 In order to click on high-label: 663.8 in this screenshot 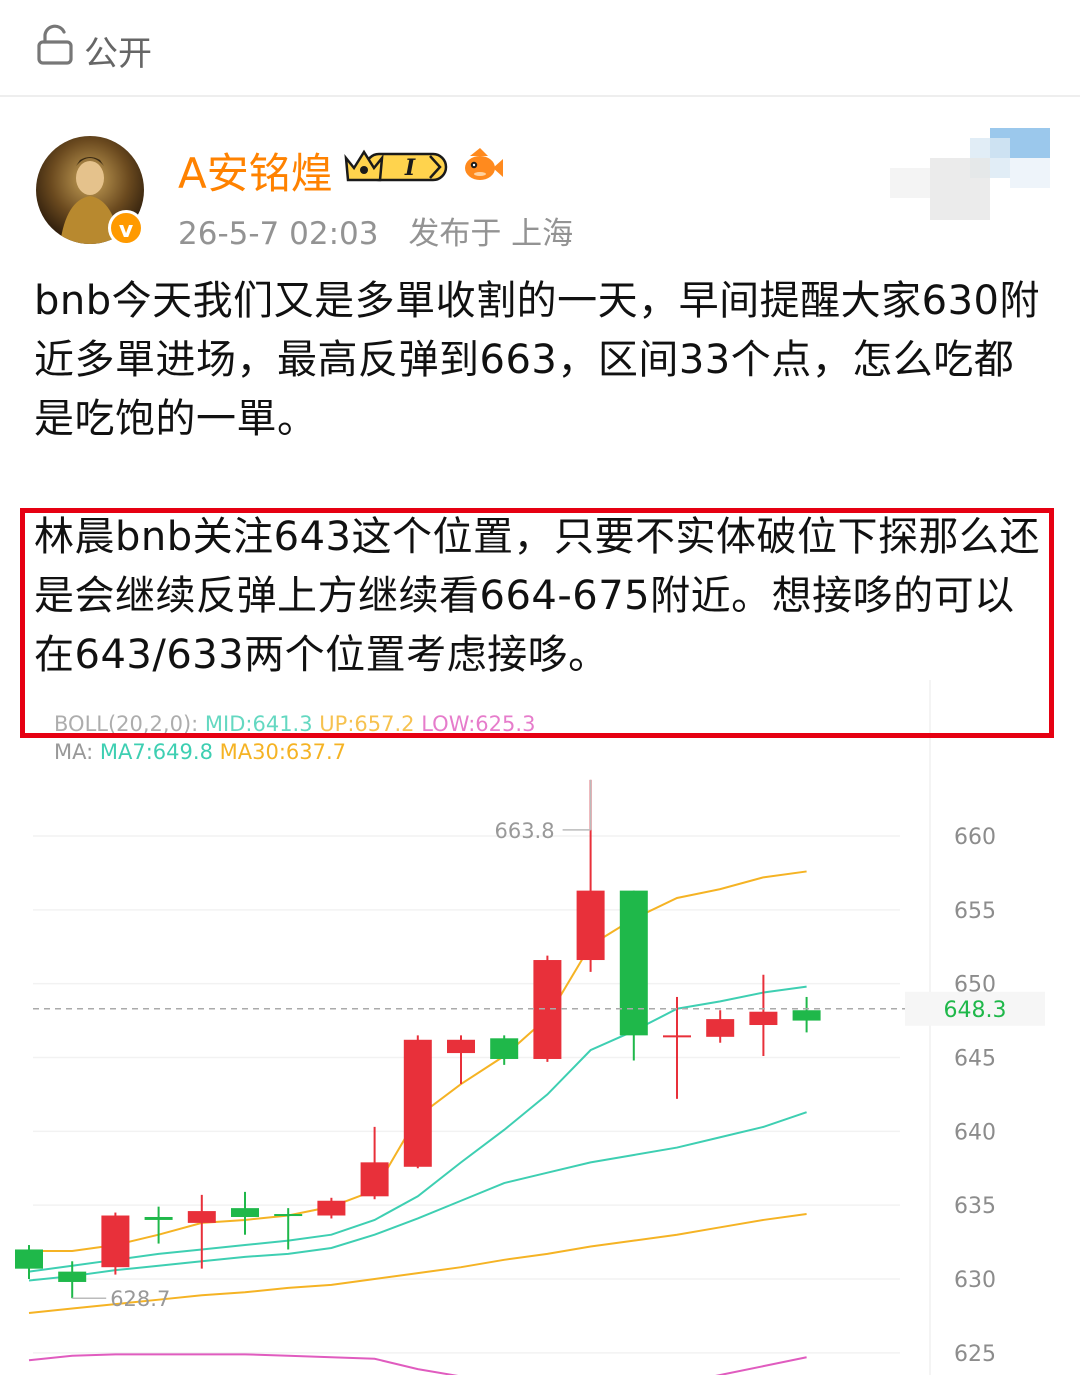, I will do `click(524, 831)`.